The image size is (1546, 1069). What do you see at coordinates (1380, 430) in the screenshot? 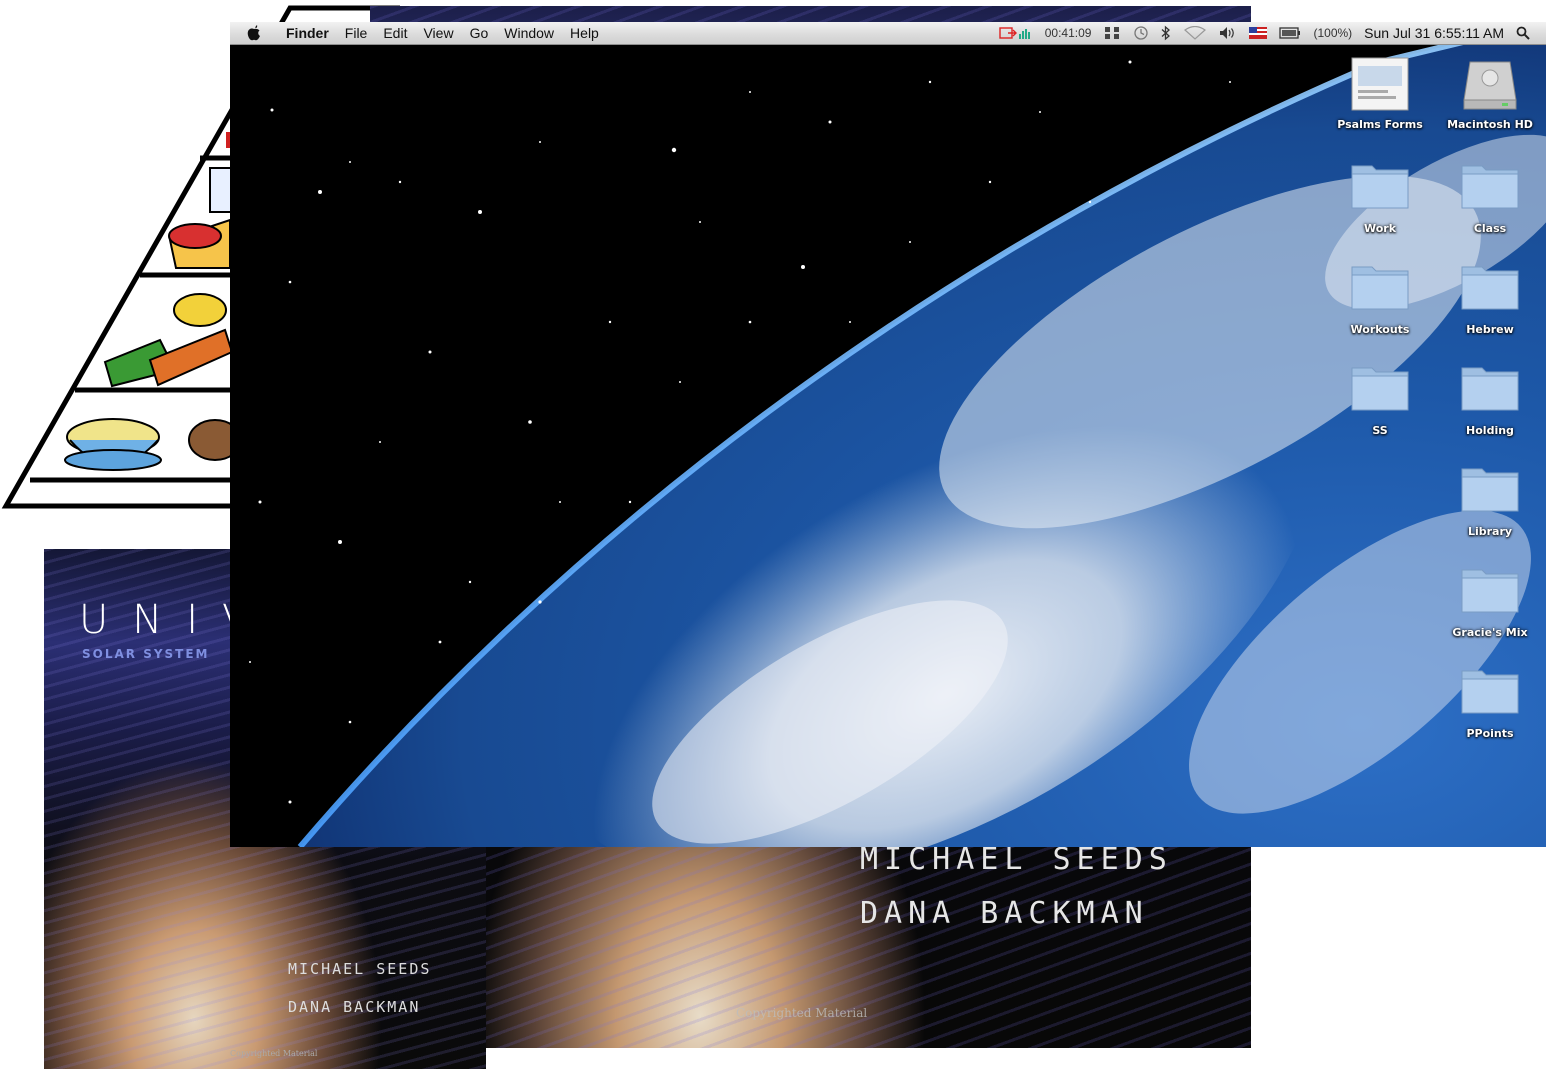
I see `desktop-icon-label: SS` at bounding box center [1380, 430].